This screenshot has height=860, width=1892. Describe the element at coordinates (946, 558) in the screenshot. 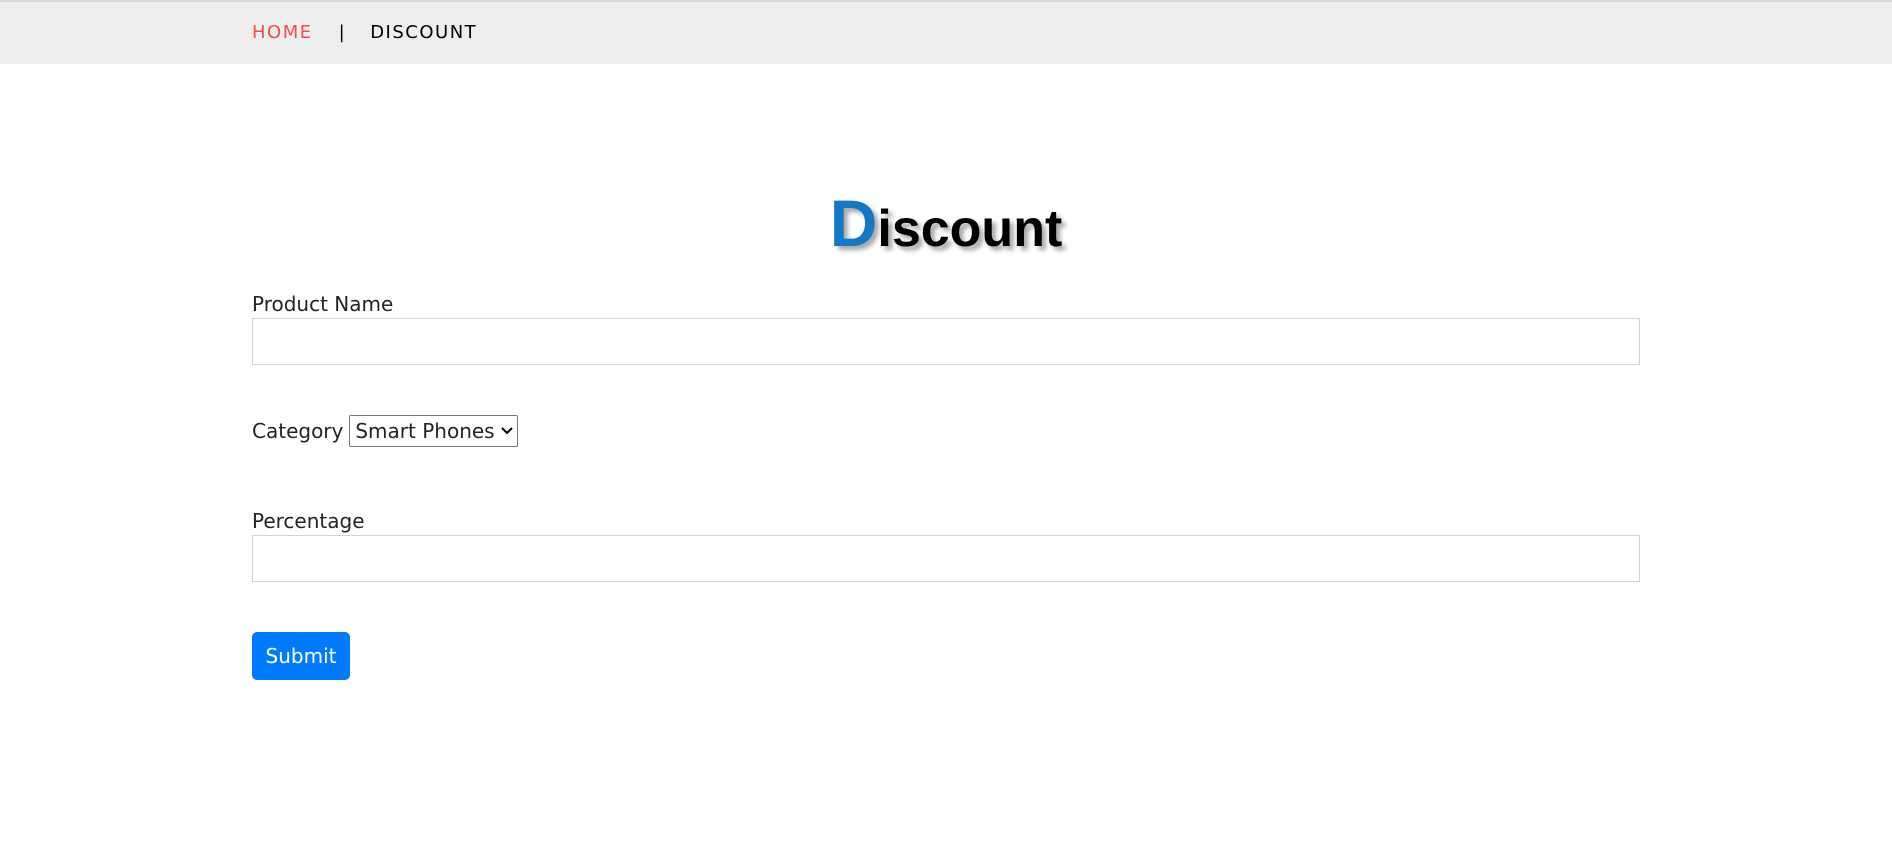

I see `percentage-input` at that location.